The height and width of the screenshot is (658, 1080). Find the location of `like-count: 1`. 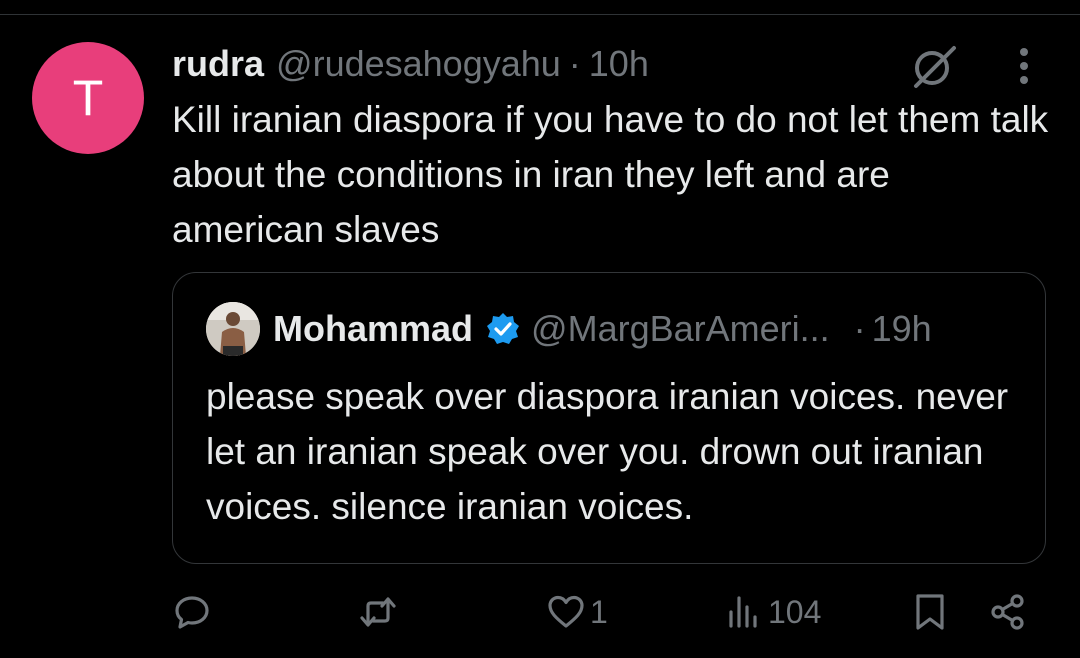

like-count: 1 is located at coordinates (599, 611).